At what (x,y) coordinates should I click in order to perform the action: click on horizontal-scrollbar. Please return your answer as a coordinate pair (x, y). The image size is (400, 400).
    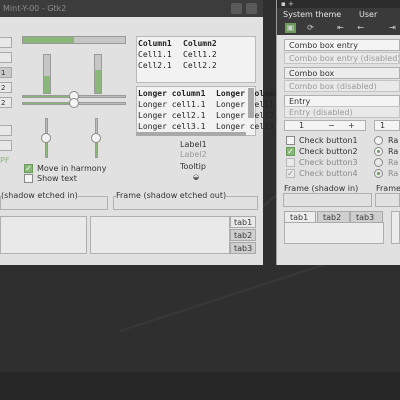
    Looking at the image, I should click on (191, 134).